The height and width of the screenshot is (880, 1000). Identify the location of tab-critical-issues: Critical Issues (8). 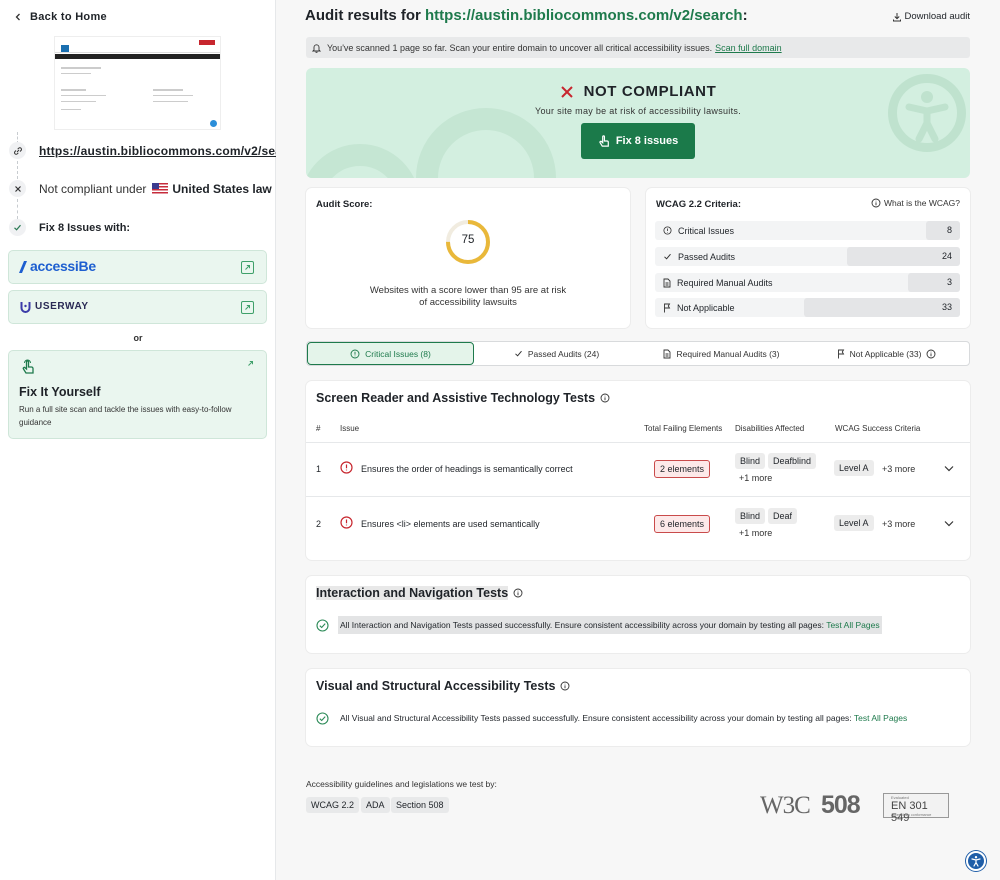
(390, 353).